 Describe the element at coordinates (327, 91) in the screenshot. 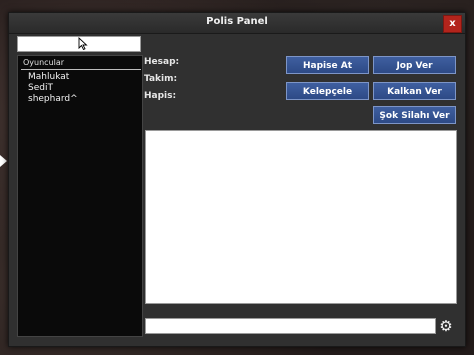

I see `kelepcele-button: Kelepçele` at that location.